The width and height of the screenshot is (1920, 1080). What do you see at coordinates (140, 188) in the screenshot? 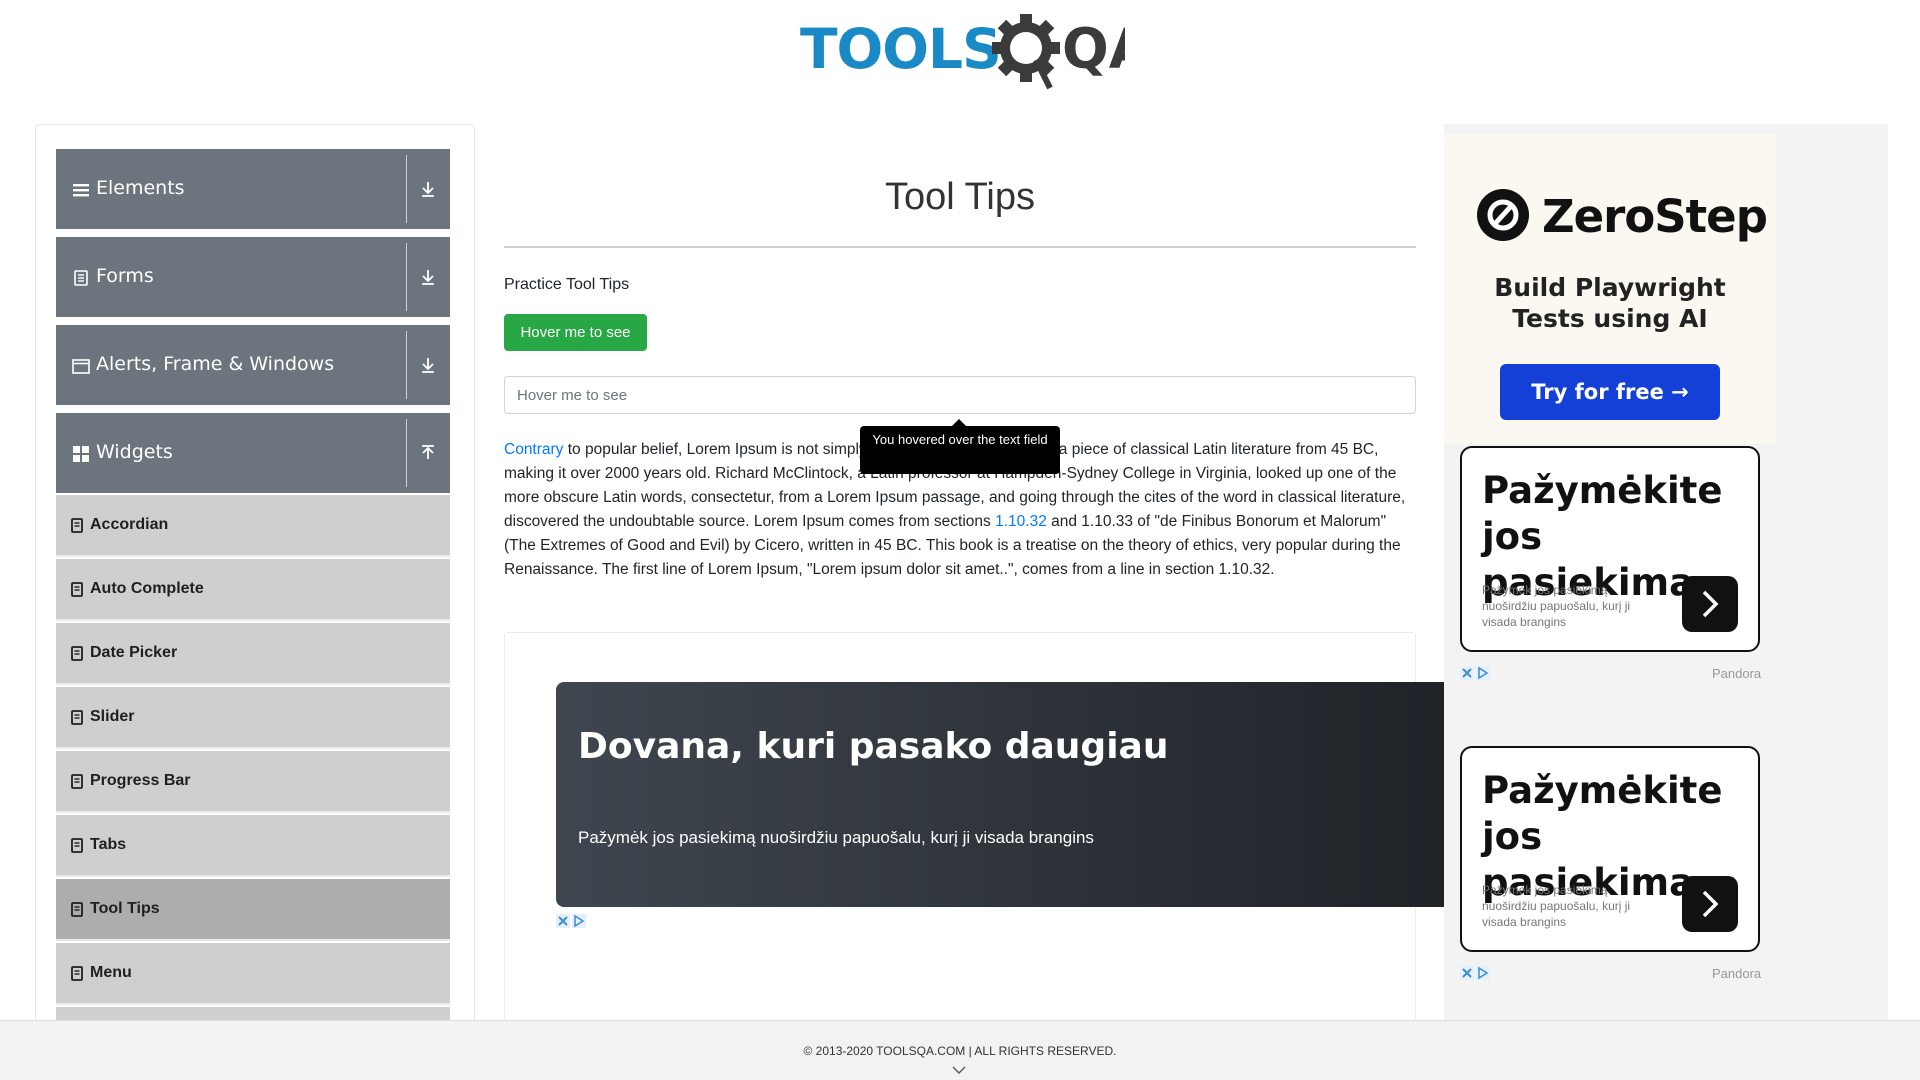
I see `group-label-elements: Elements` at bounding box center [140, 188].